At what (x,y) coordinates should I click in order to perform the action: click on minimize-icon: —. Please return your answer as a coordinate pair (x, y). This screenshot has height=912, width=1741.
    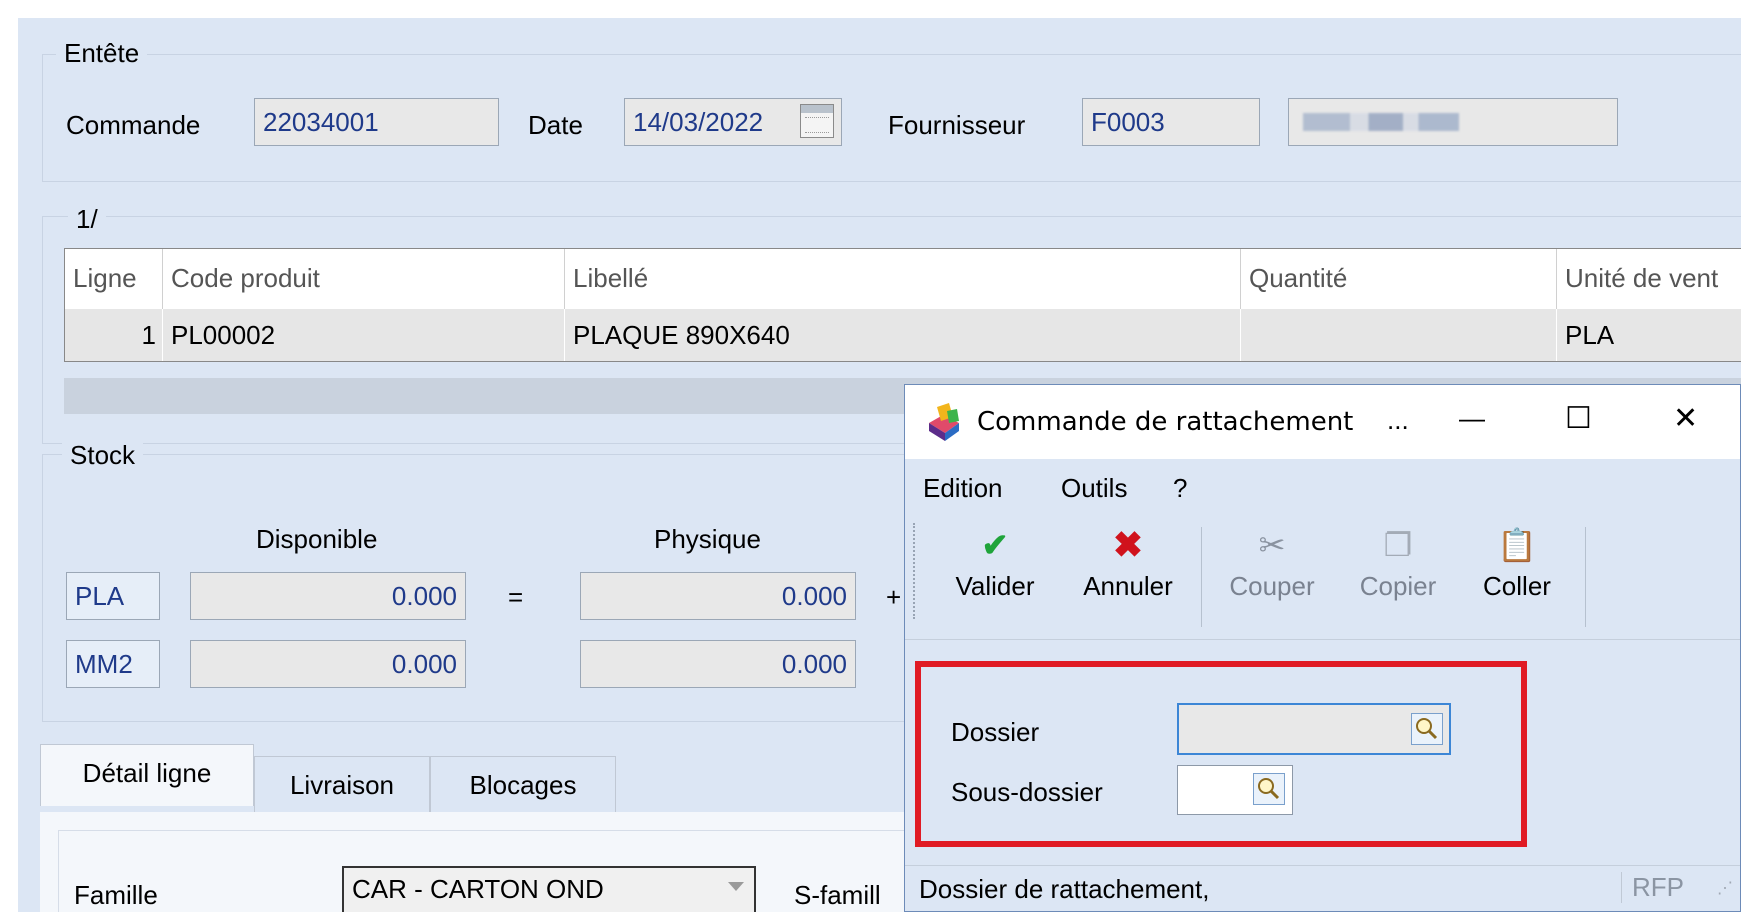
    Looking at the image, I should click on (1472, 418).